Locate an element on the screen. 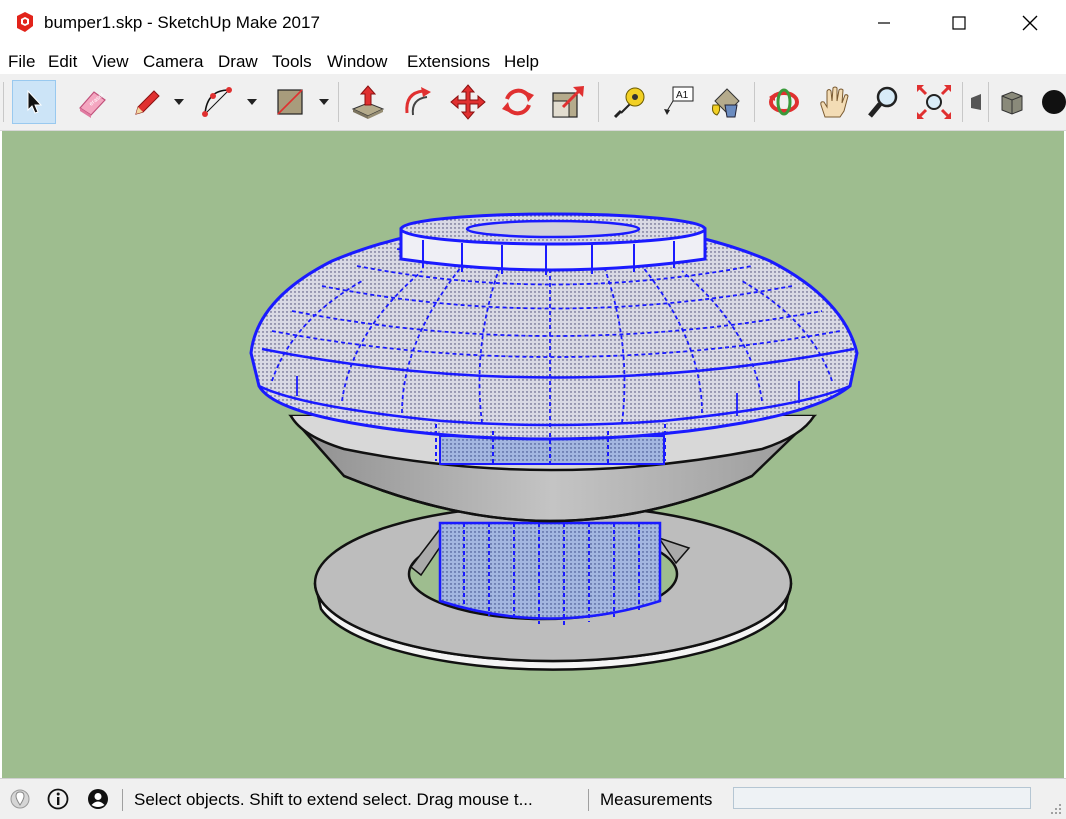 The width and height of the screenshot is (1066, 819). select-tool-button is located at coordinates (34, 102).